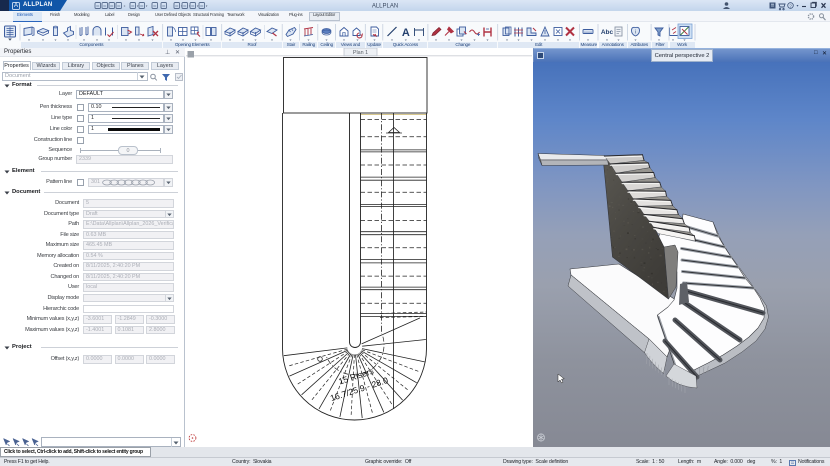 The height and width of the screenshot is (466, 830). I want to click on svg-text: A, so click(406, 33).